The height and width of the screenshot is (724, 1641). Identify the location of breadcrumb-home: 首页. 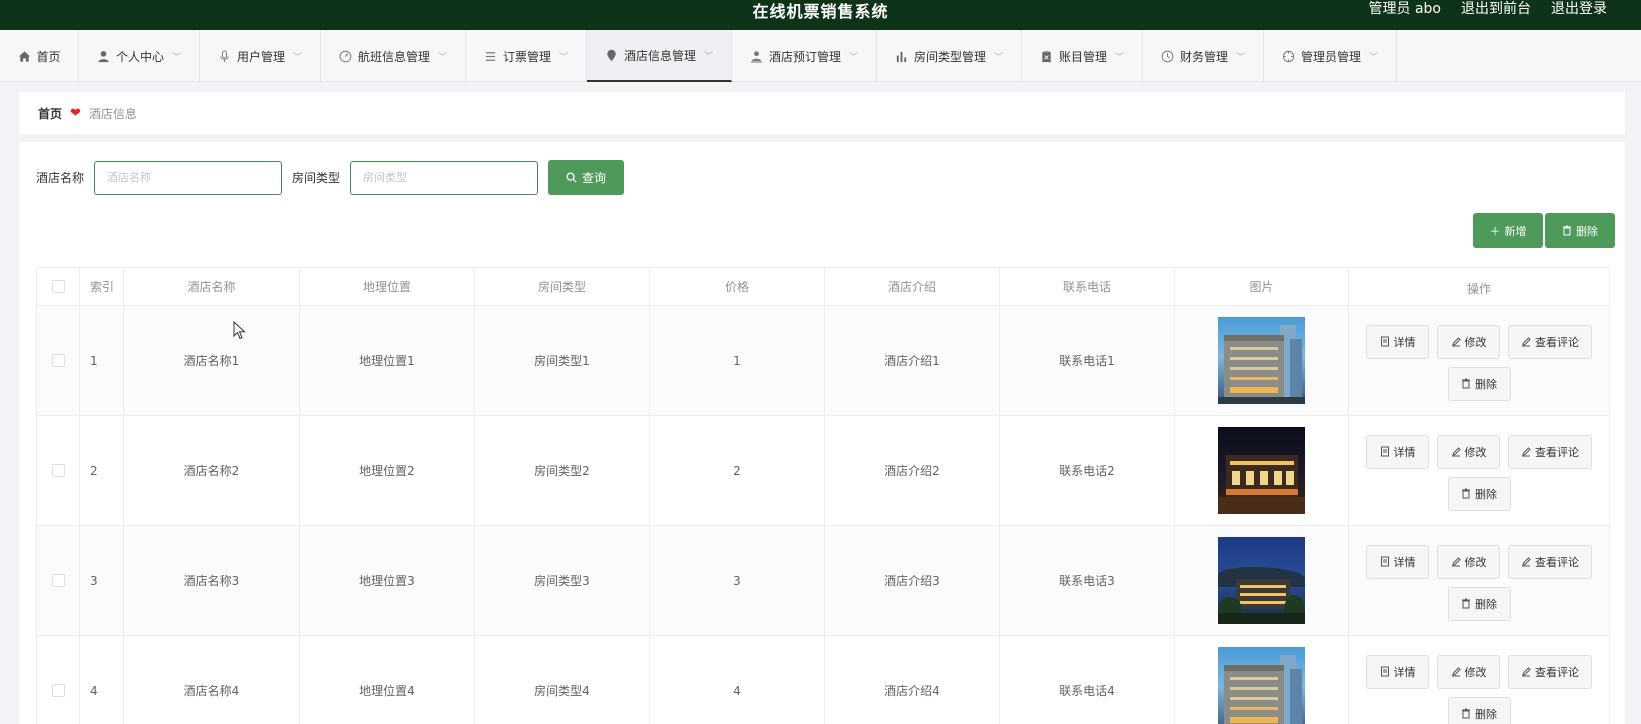
(50, 113).